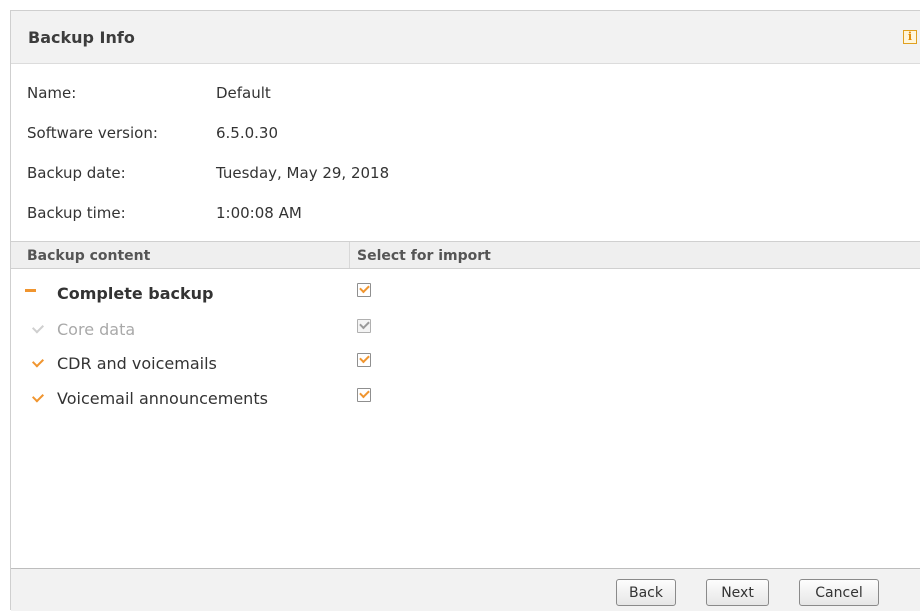 This screenshot has width=920, height=611. Describe the element at coordinates (349, 255) in the screenshot. I see `column-divider` at that location.